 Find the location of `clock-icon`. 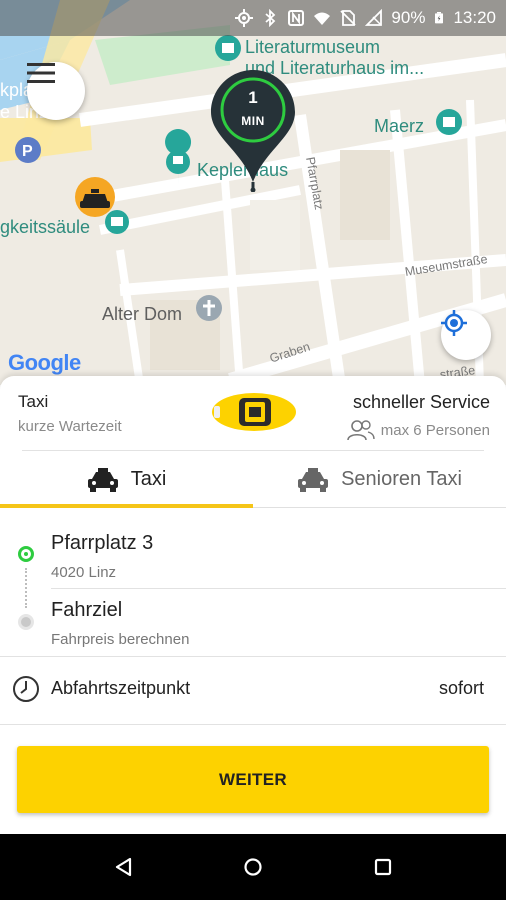

clock-icon is located at coordinates (26, 689).